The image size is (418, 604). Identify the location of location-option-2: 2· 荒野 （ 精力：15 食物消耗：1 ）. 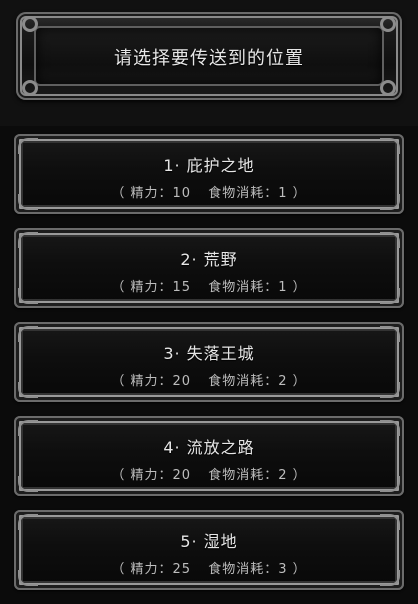
(209, 268).